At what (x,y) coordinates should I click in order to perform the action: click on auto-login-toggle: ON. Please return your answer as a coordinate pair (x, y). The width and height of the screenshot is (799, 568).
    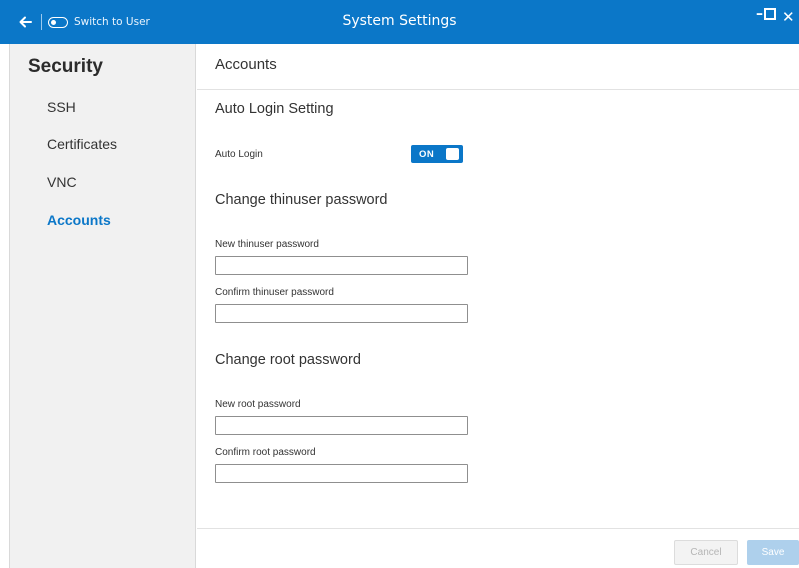
    Looking at the image, I should click on (437, 154).